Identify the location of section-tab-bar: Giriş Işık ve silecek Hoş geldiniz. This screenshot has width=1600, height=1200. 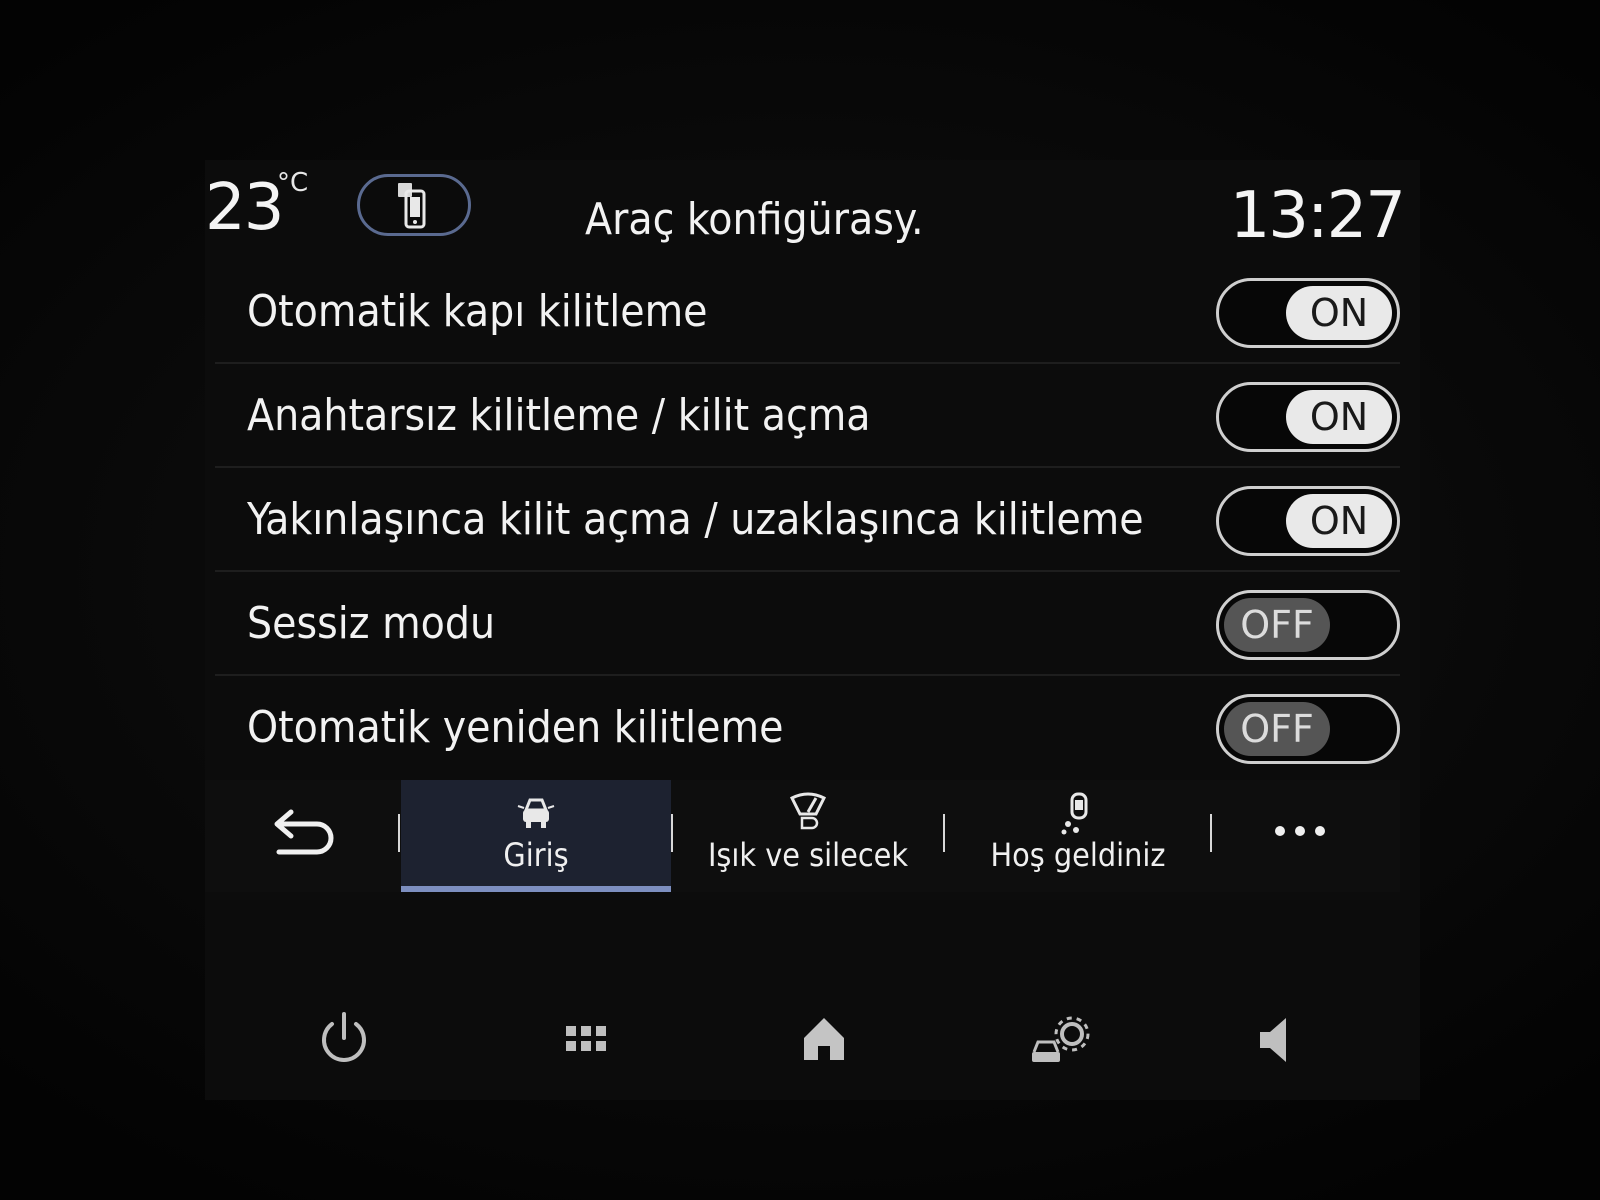
(802, 836).